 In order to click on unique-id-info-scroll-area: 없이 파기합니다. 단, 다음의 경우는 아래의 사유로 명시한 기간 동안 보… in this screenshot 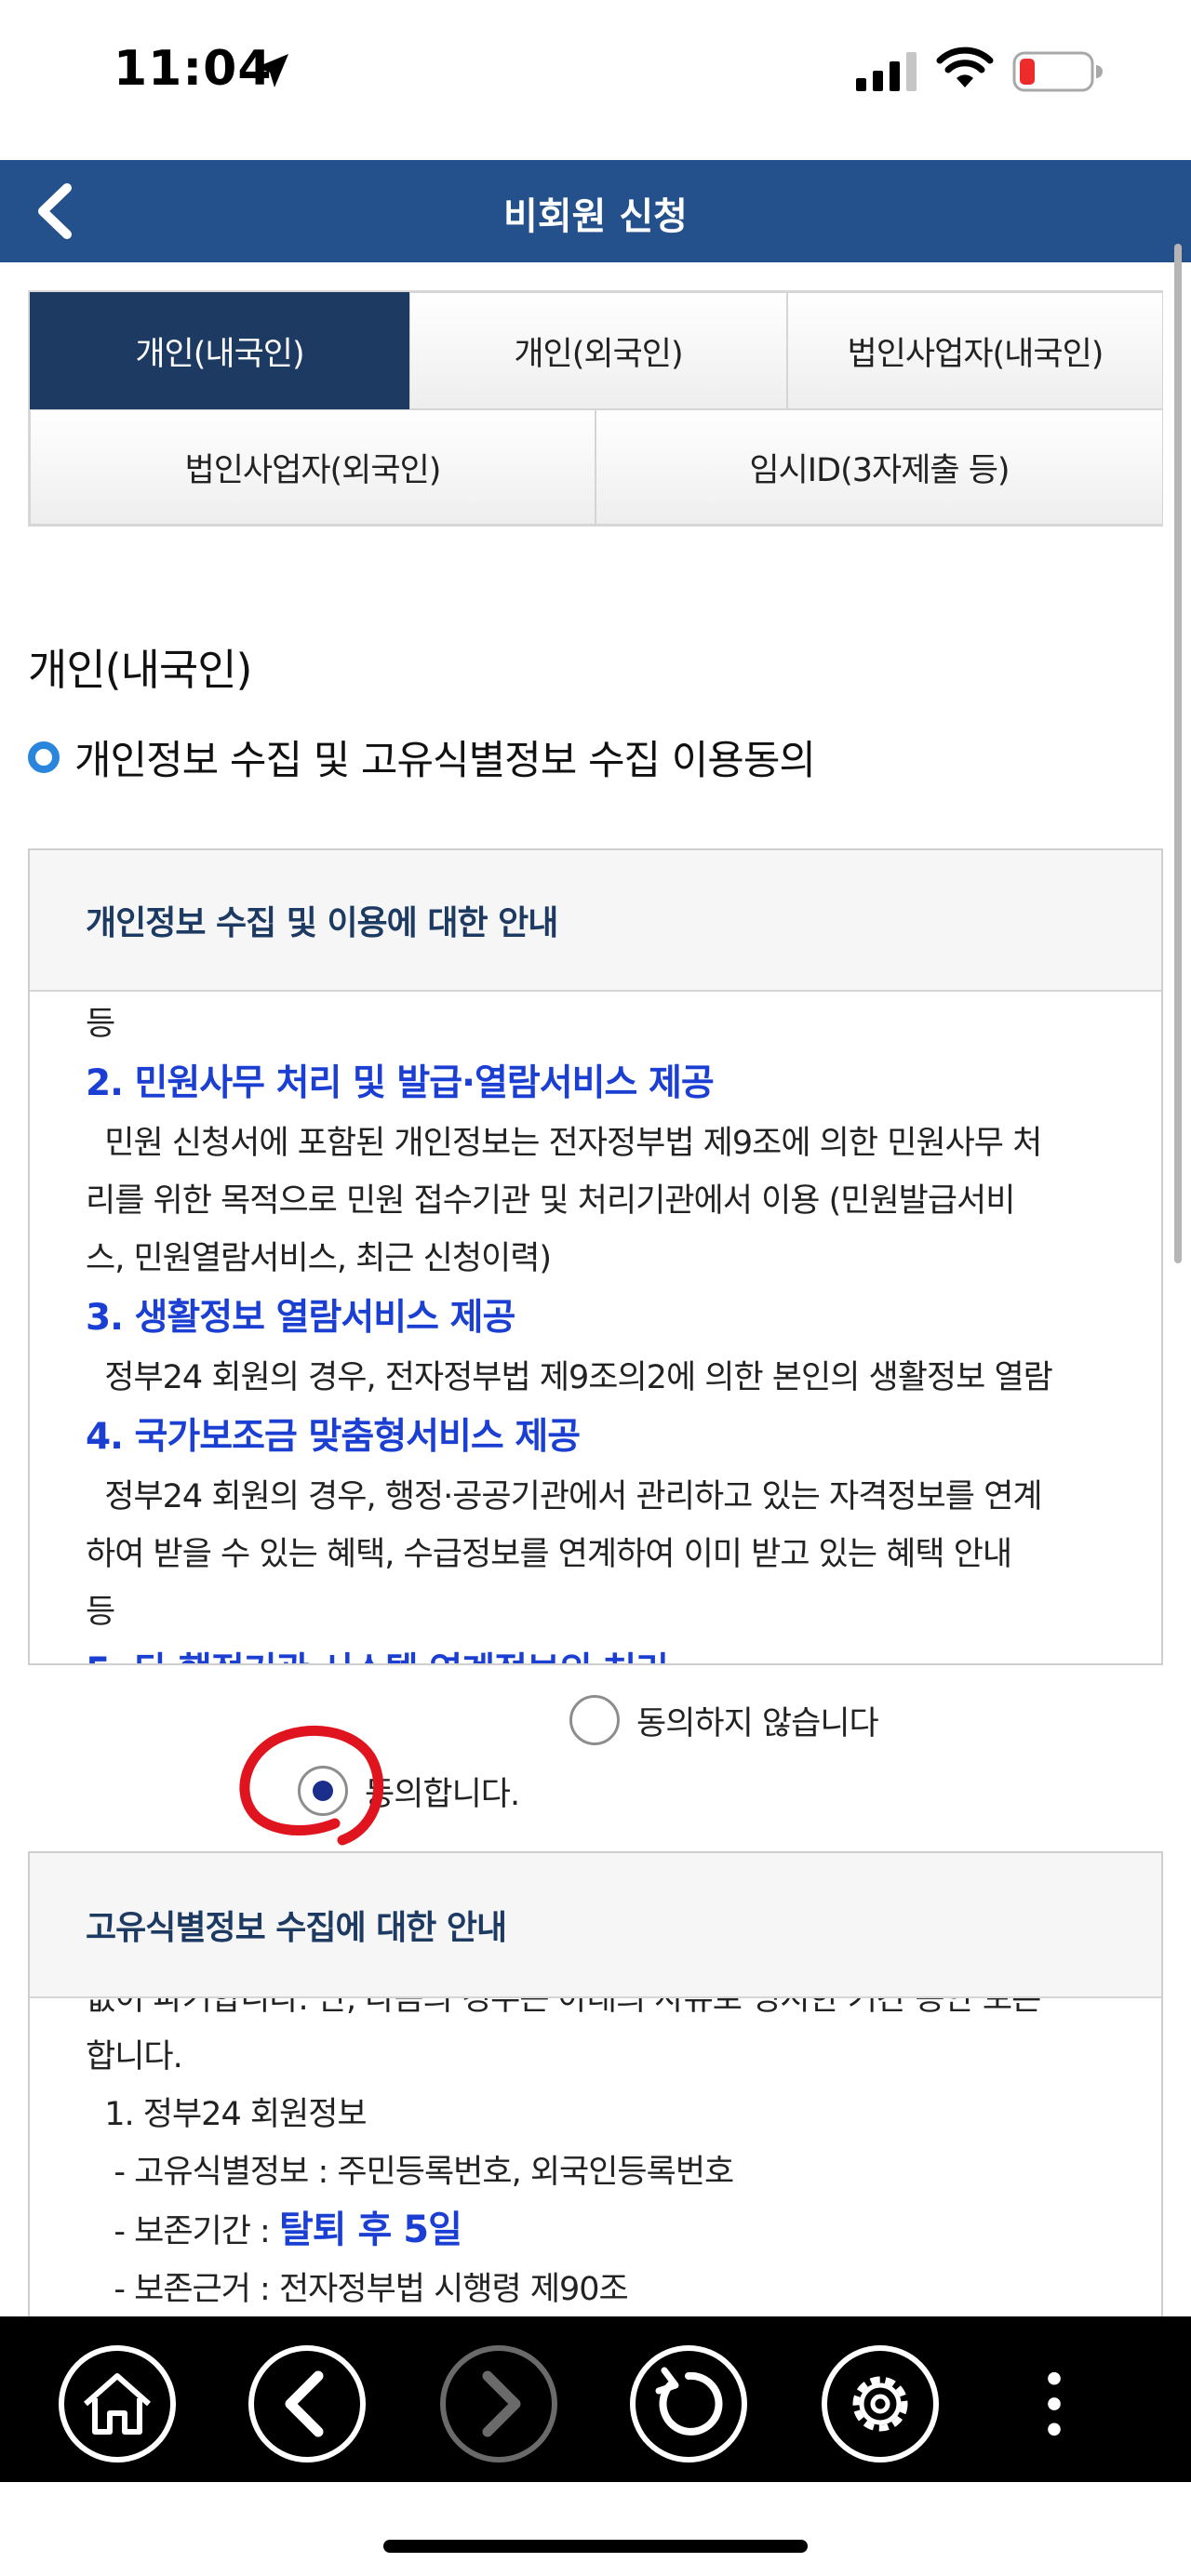, I will do `click(595, 2165)`.